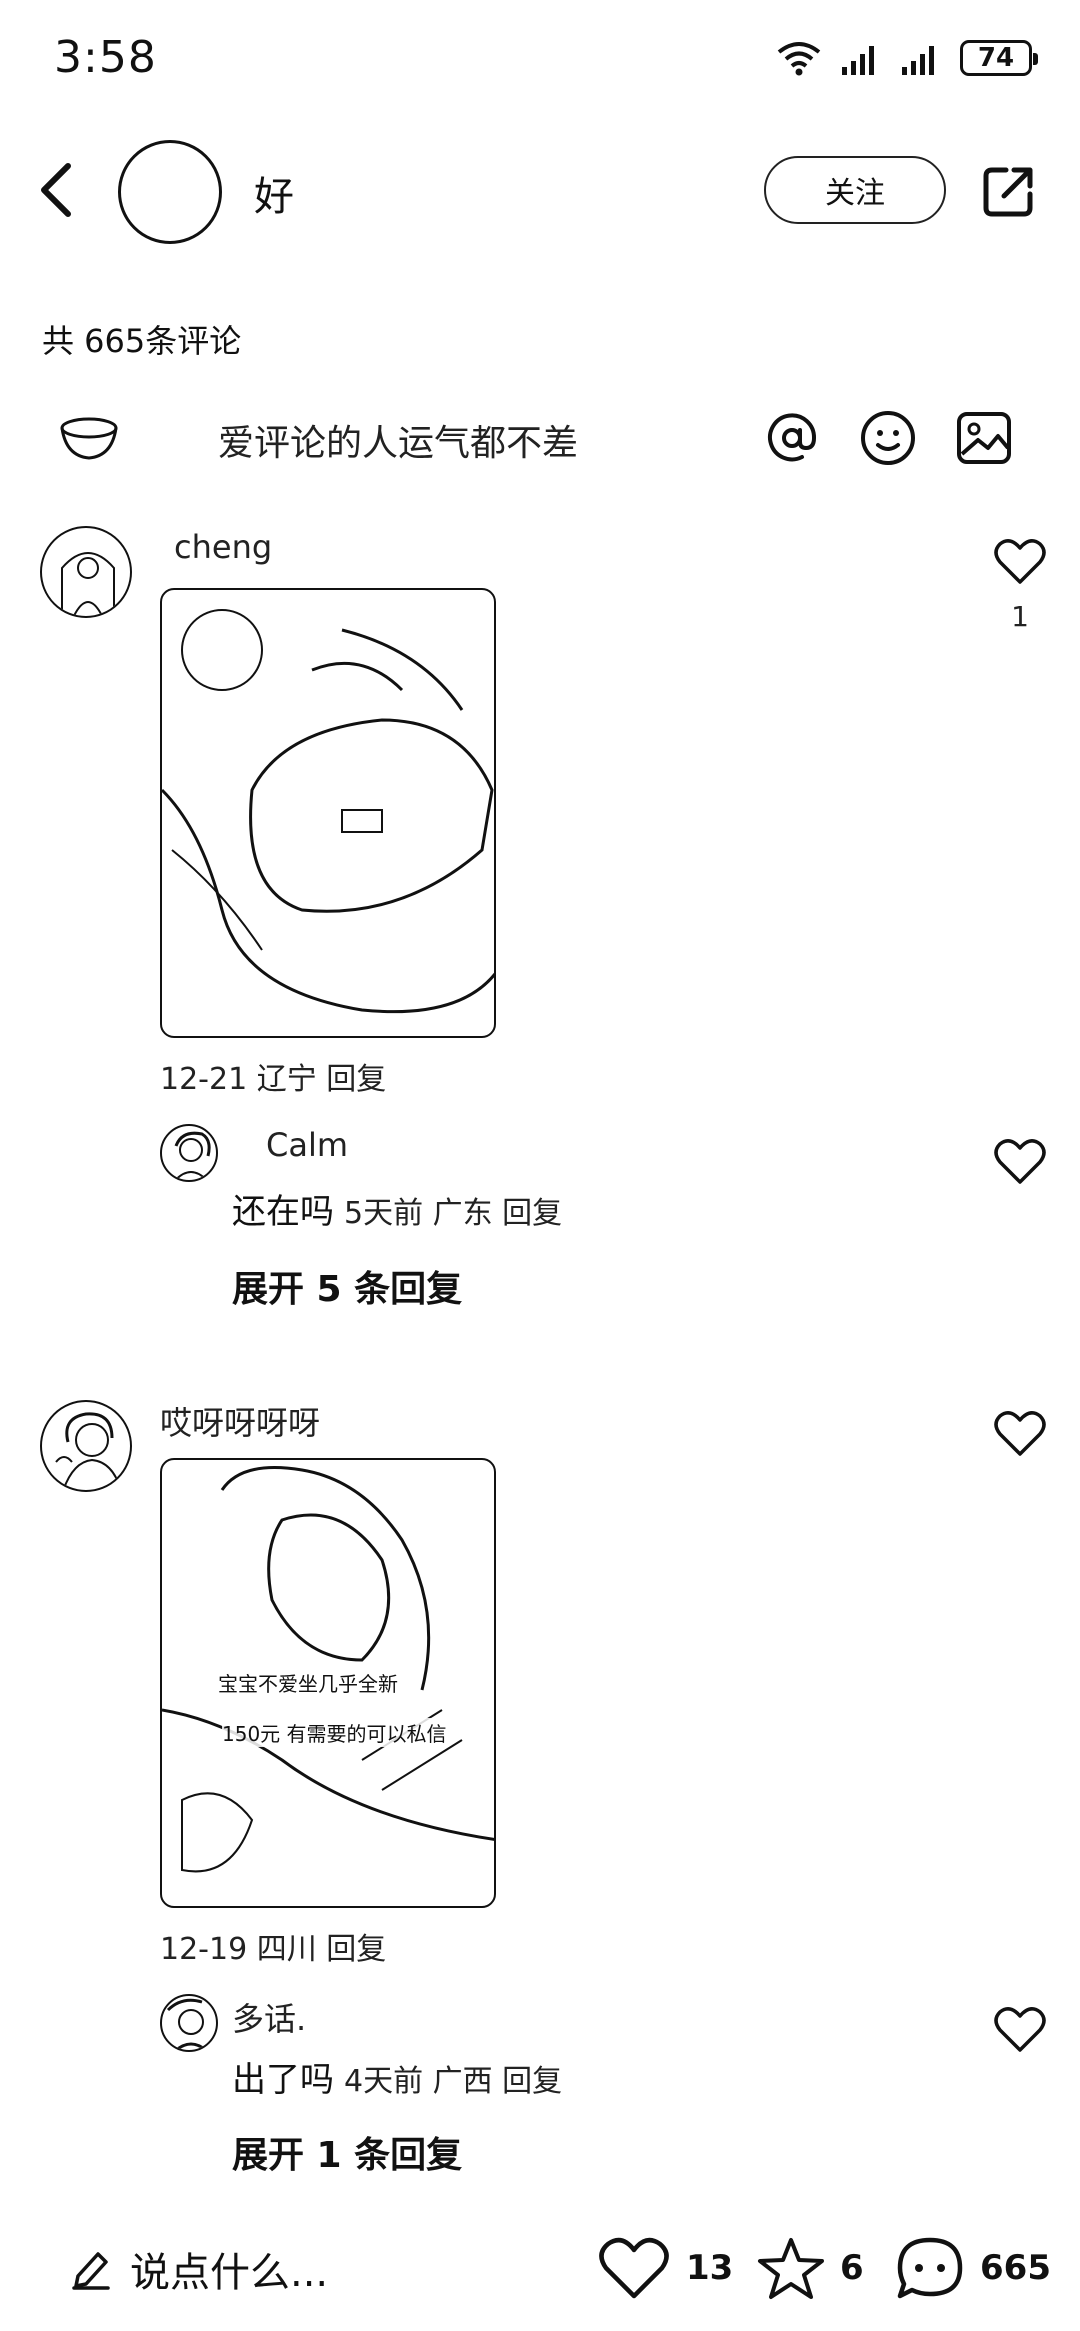  I want to click on expand-replies-button: 展开 1 条回复, so click(347, 2152).